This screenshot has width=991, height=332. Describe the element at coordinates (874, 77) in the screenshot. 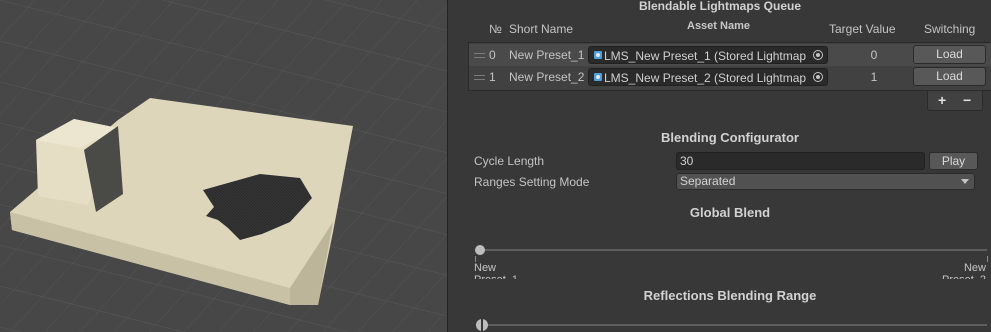

I see `row-target-value: 1` at that location.